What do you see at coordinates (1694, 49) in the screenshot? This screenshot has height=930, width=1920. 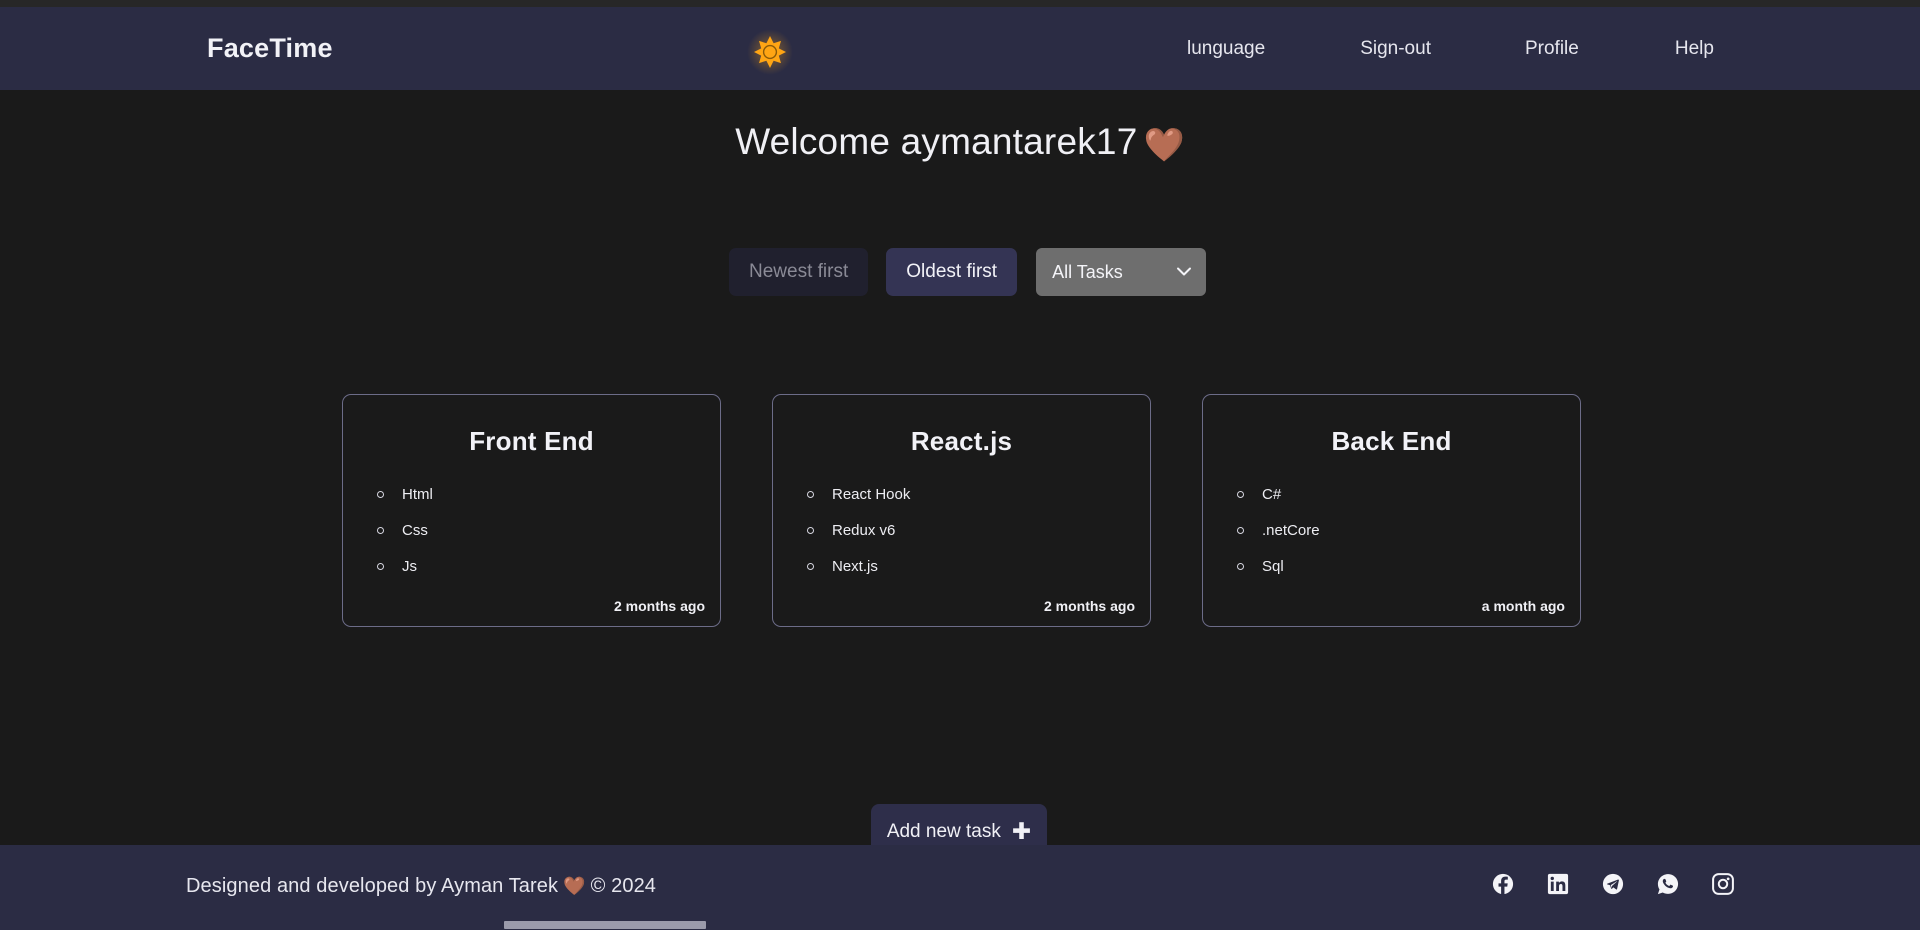 I see `nav-link-help: Help` at bounding box center [1694, 49].